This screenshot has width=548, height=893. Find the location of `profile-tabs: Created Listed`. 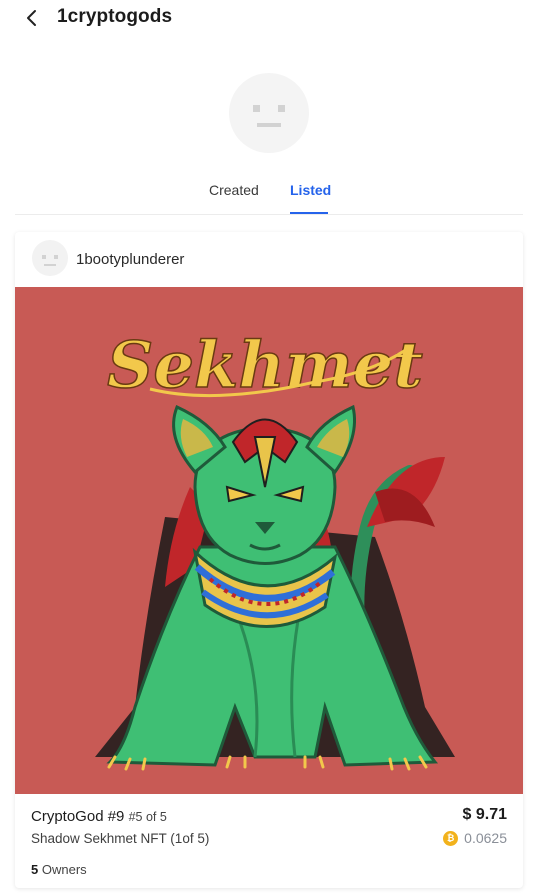

profile-tabs: Created Listed is located at coordinates (274, 195).